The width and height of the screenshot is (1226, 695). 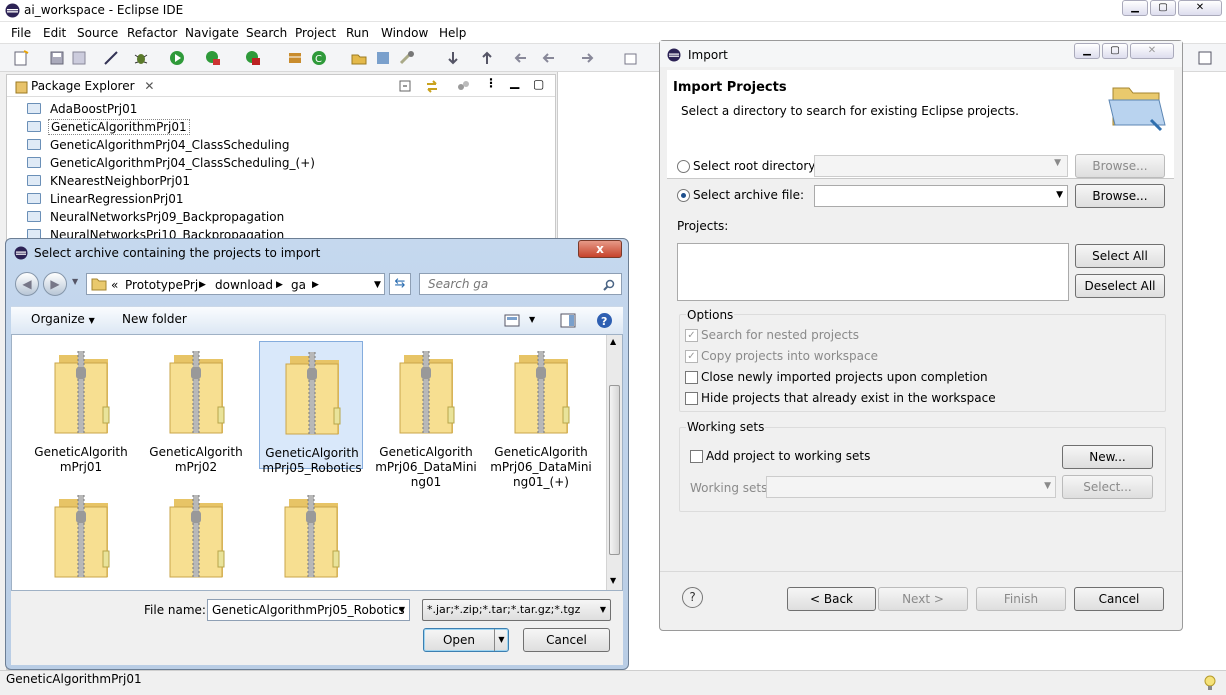 I want to click on refresh-icon: ⇆, so click(x=400, y=284).